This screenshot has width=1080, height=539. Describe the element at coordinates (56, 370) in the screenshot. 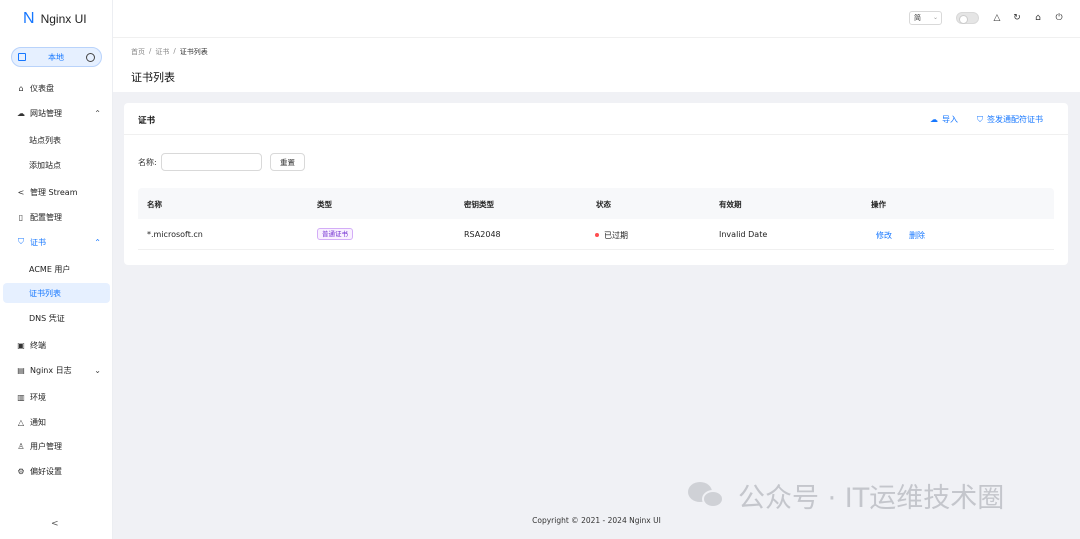

I see `sidebar-item-nginx-logs: ▤ Nginx 日志 ⌄` at that location.